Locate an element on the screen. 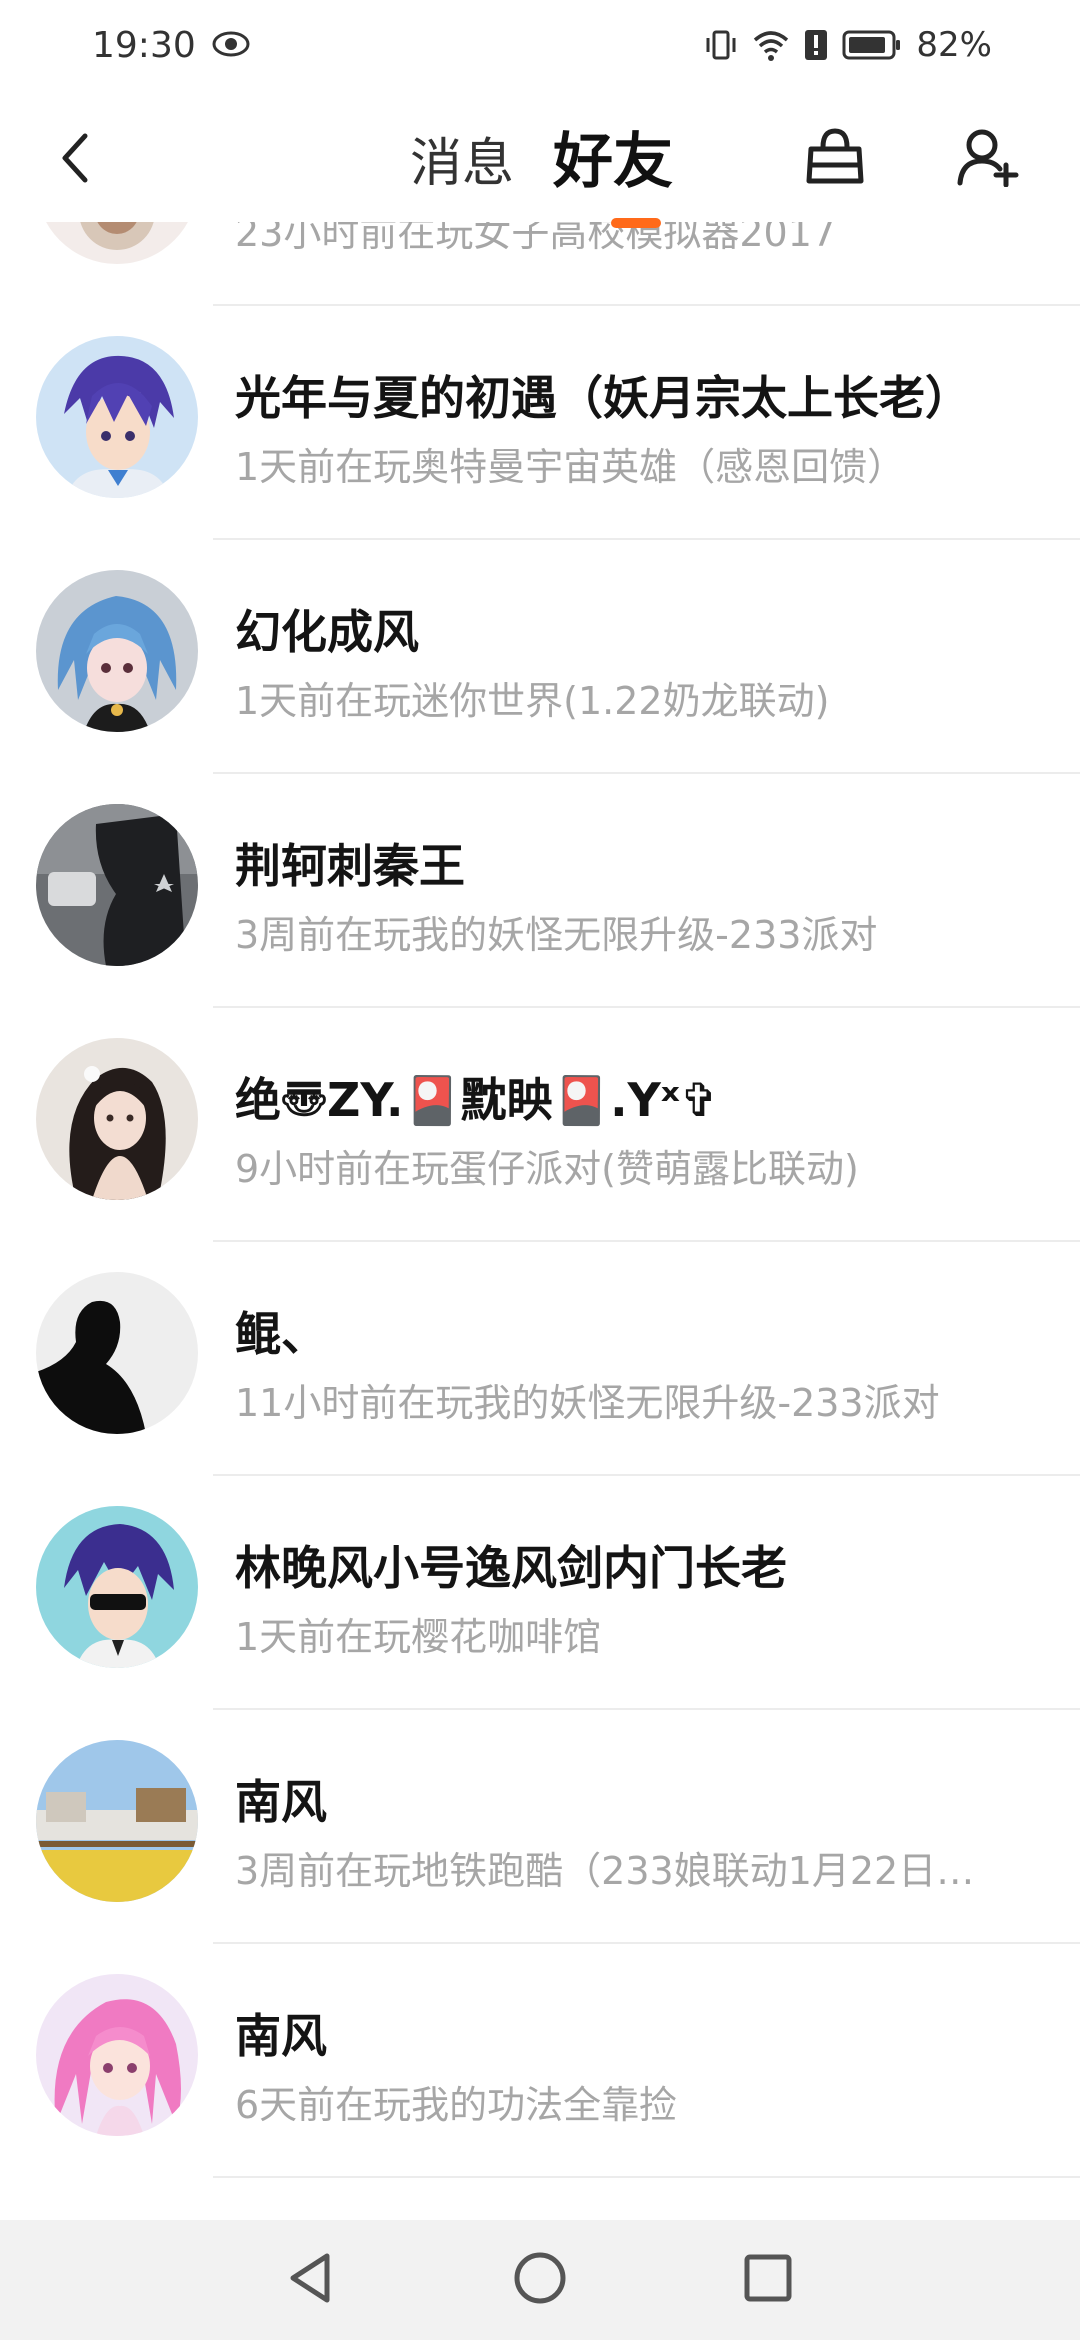 The width and height of the screenshot is (1080, 2340). list-item: 南风 6天前在玩我的功法全靠捡 is located at coordinates (540, 2061).